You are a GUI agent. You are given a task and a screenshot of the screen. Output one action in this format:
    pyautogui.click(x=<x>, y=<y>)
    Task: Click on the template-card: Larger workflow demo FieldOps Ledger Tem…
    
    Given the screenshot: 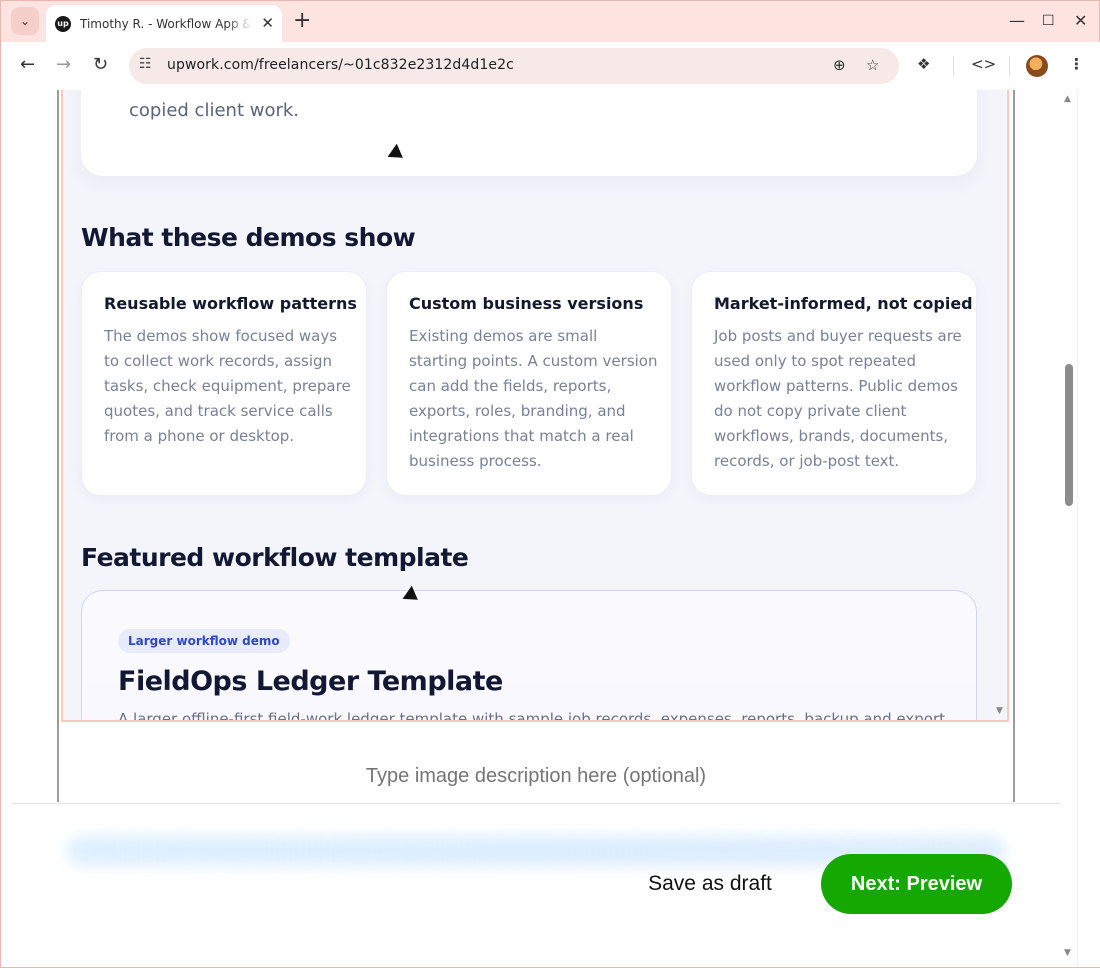 What is the action you would take?
    pyautogui.click(x=529, y=656)
    